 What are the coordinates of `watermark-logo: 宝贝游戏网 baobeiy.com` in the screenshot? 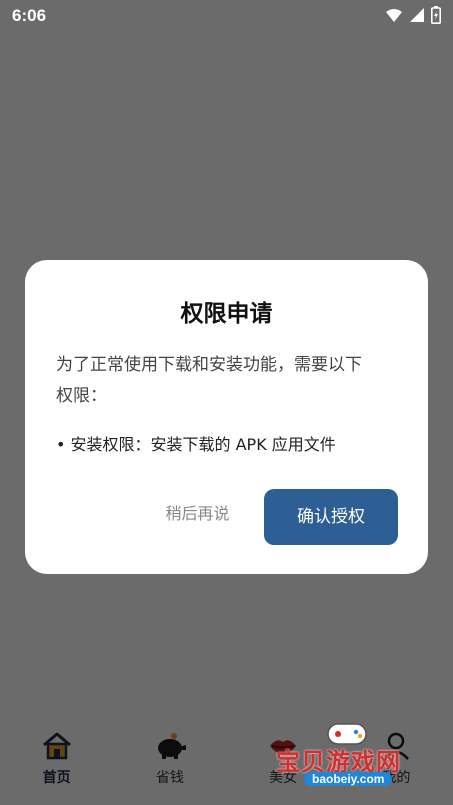 It's located at (353, 758).